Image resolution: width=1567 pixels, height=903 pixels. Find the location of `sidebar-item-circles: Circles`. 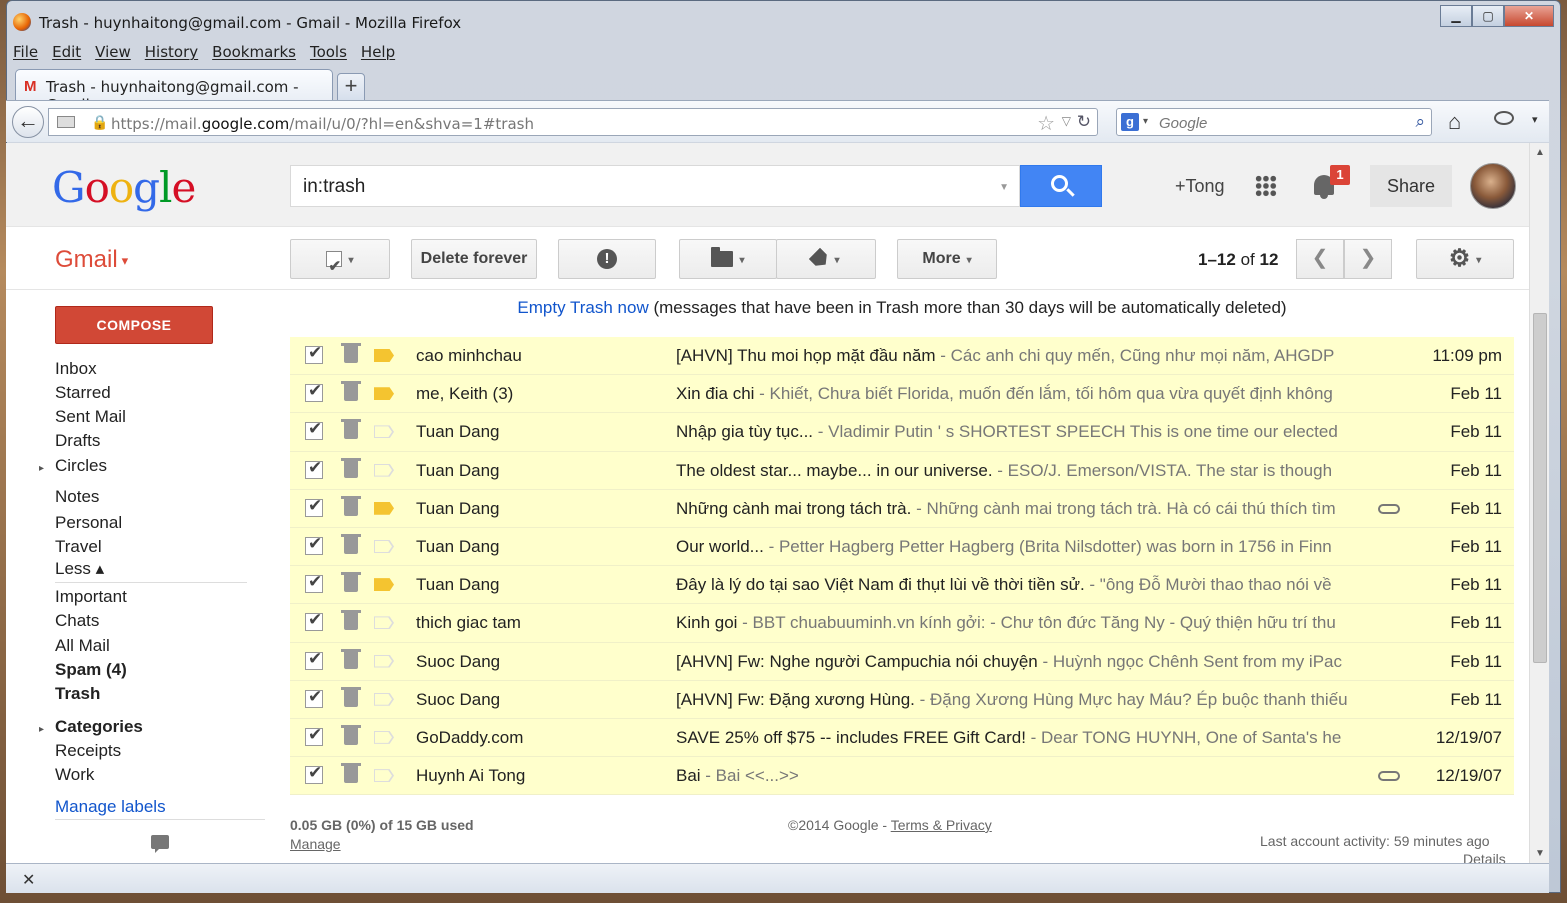

sidebar-item-circles: Circles is located at coordinates (81, 466).